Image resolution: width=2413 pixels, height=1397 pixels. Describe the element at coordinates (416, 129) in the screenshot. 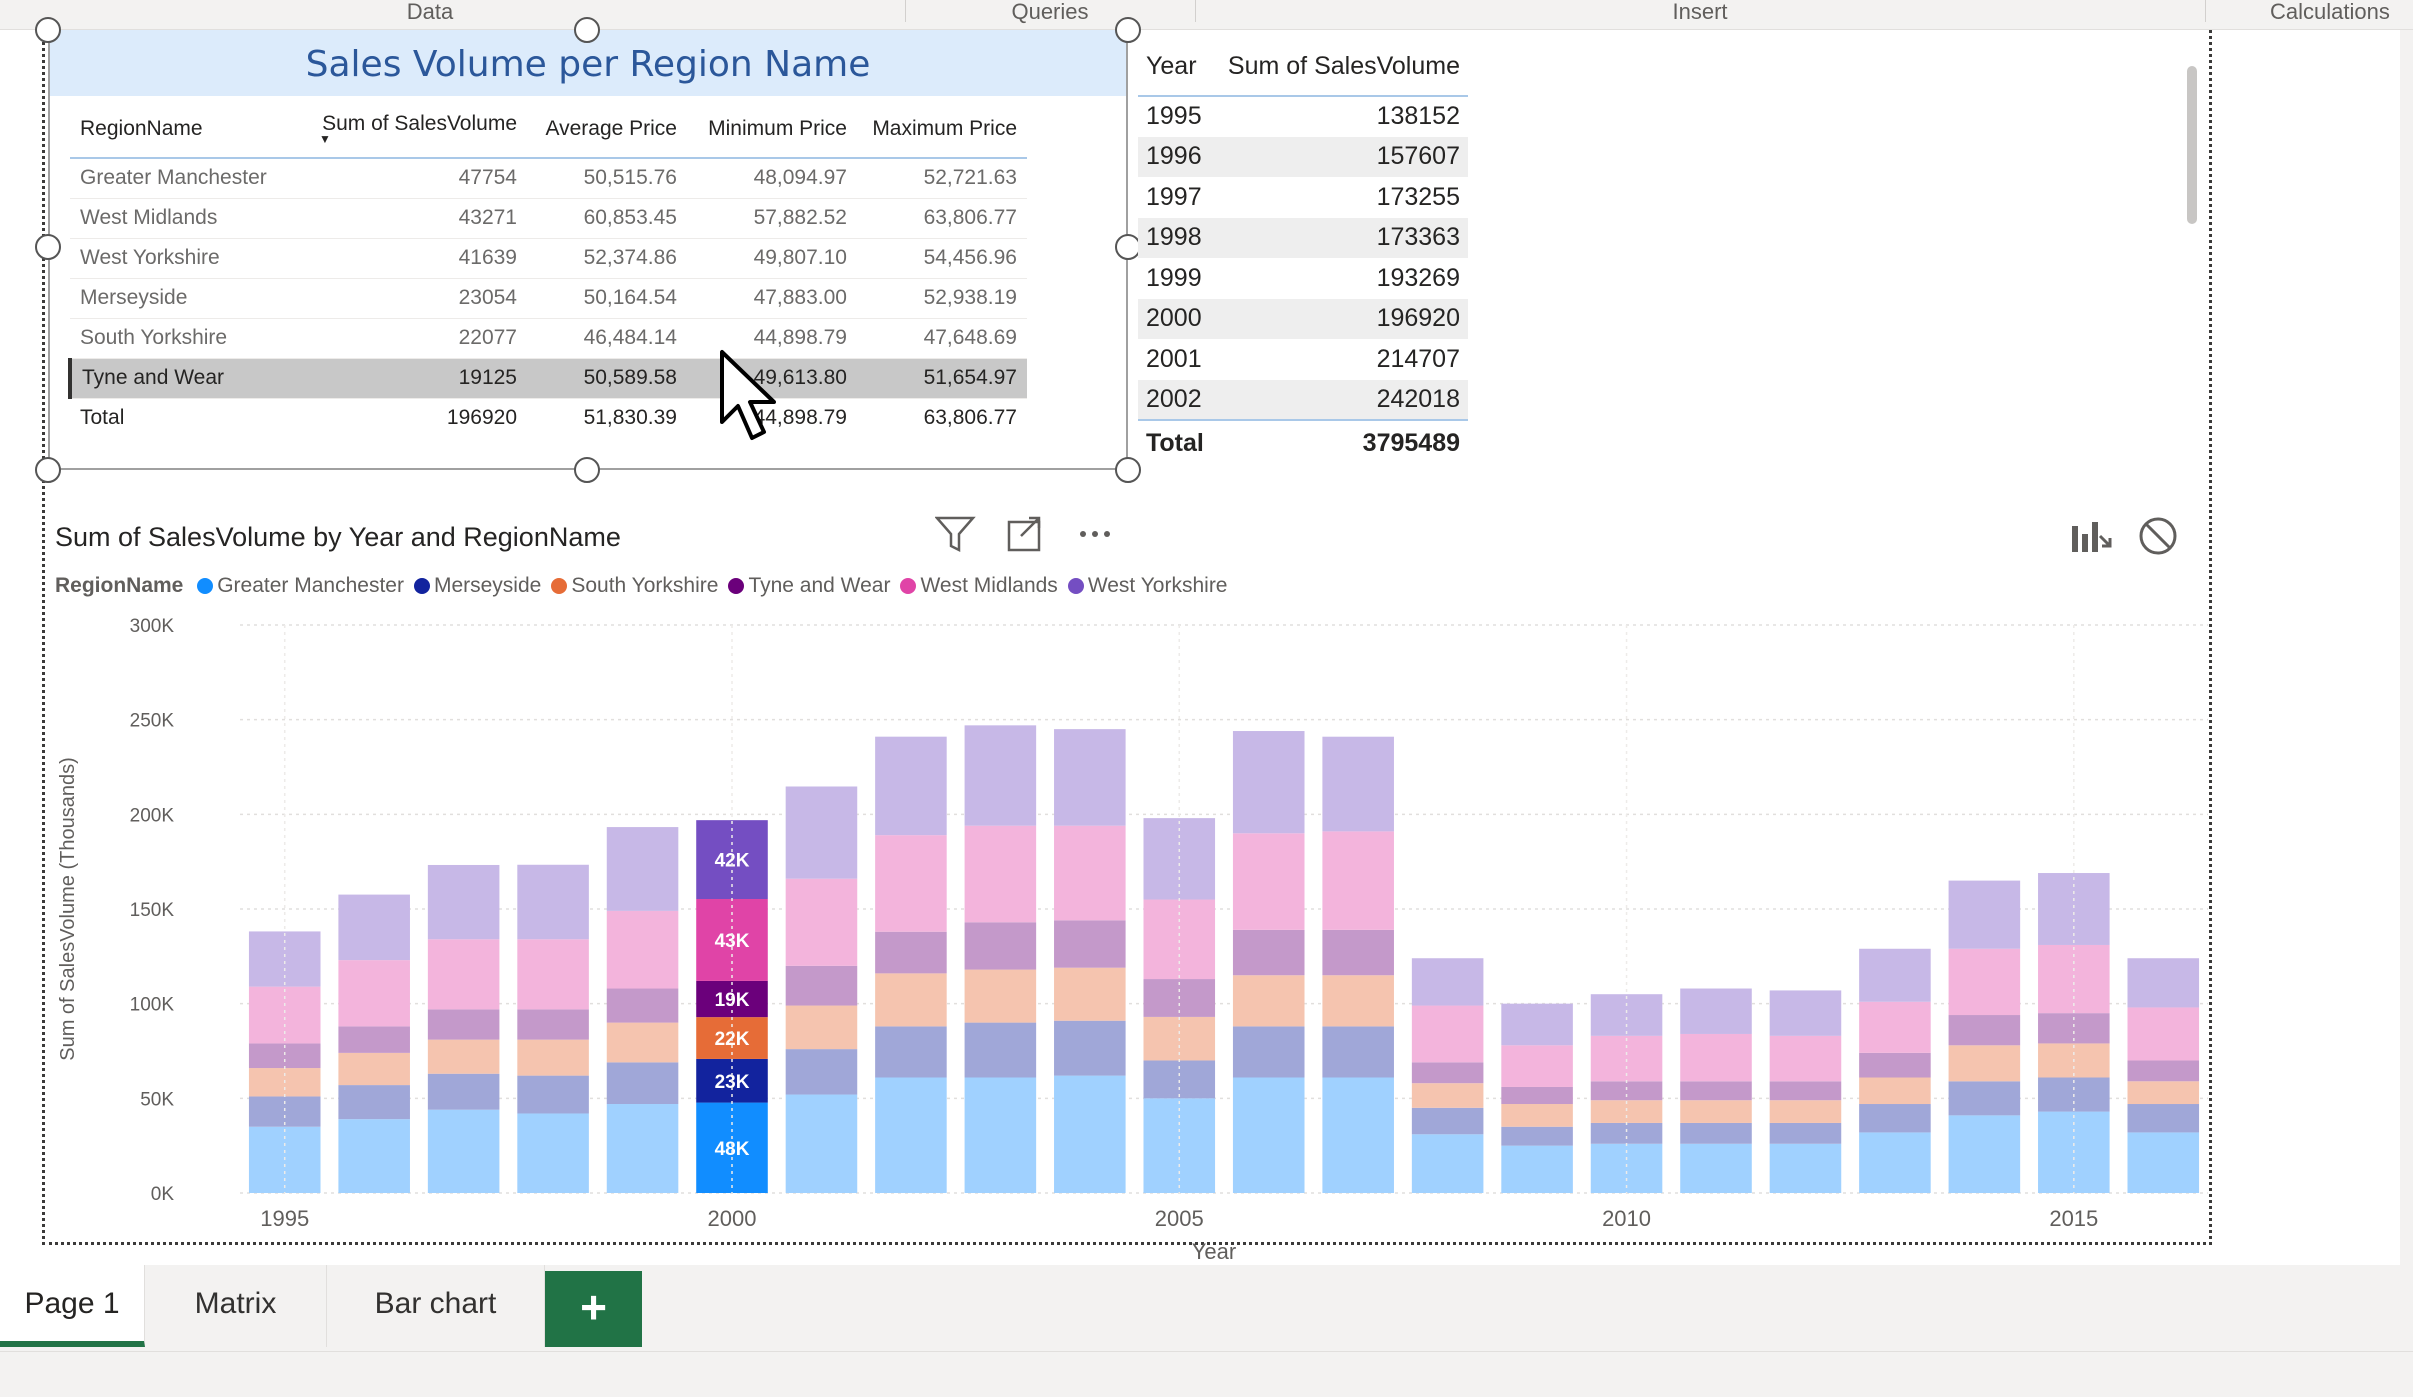

I see `column-header-sum-salesvolume: Sum of SalesVolume ▼` at that location.